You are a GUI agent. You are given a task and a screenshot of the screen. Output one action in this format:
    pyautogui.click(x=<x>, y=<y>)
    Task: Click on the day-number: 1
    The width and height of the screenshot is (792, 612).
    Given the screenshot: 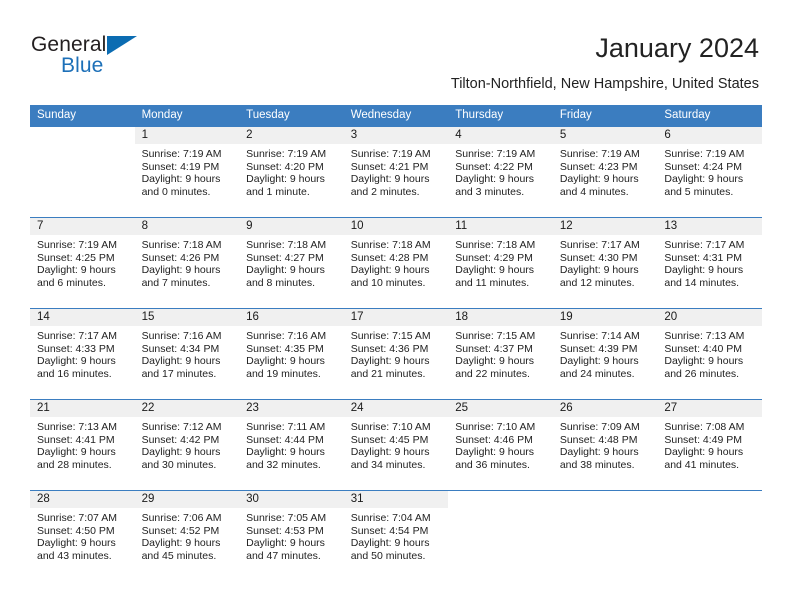 What is the action you would take?
    pyautogui.click(x=187, y=135)
    